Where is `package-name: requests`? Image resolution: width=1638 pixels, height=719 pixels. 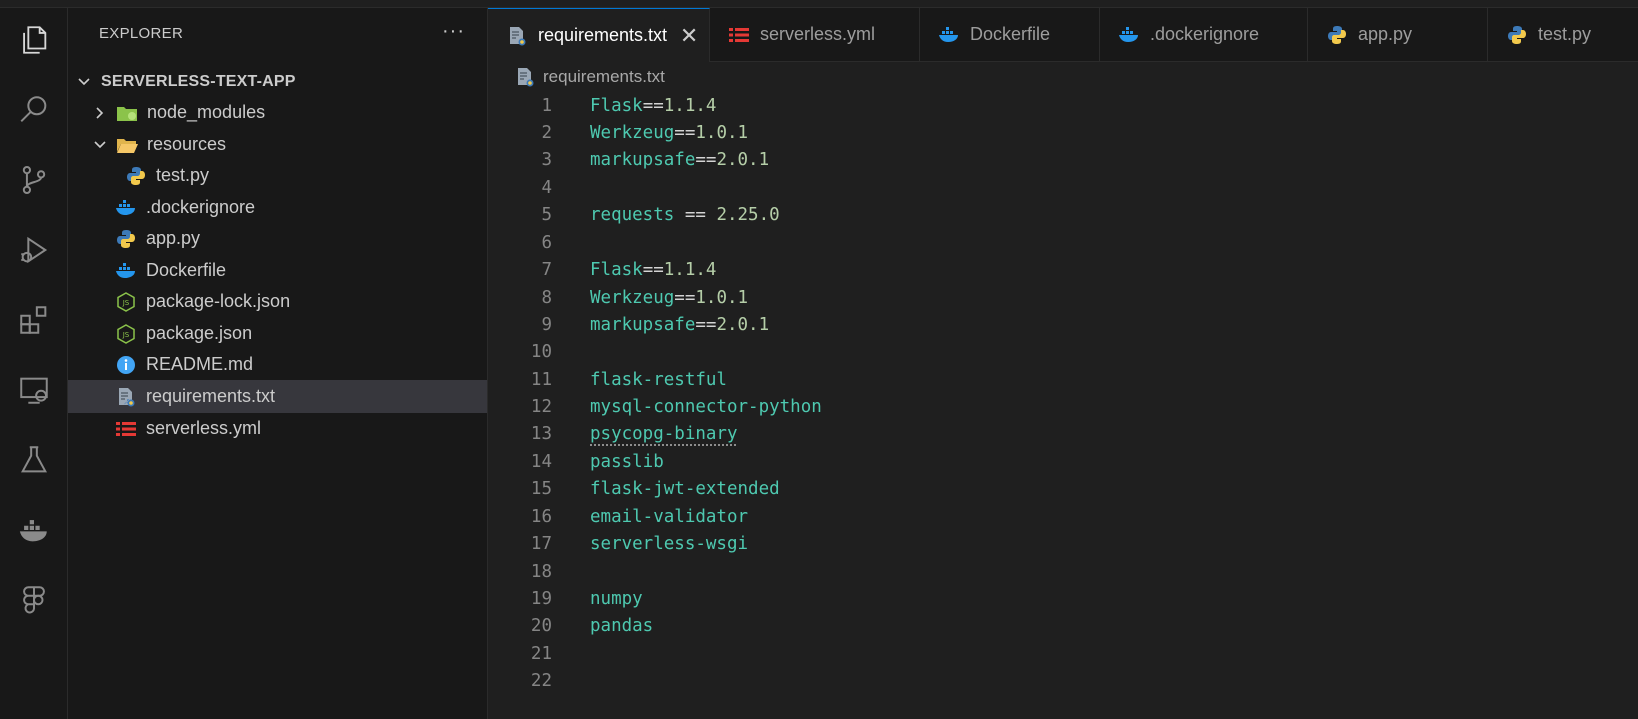
package-name: requests is located at coordinates (632, 215).